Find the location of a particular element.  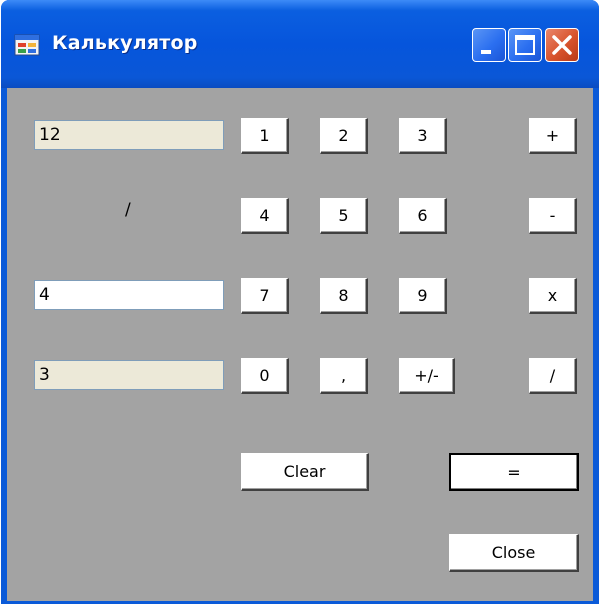

close-window-button is located at coordinates (562, 45).